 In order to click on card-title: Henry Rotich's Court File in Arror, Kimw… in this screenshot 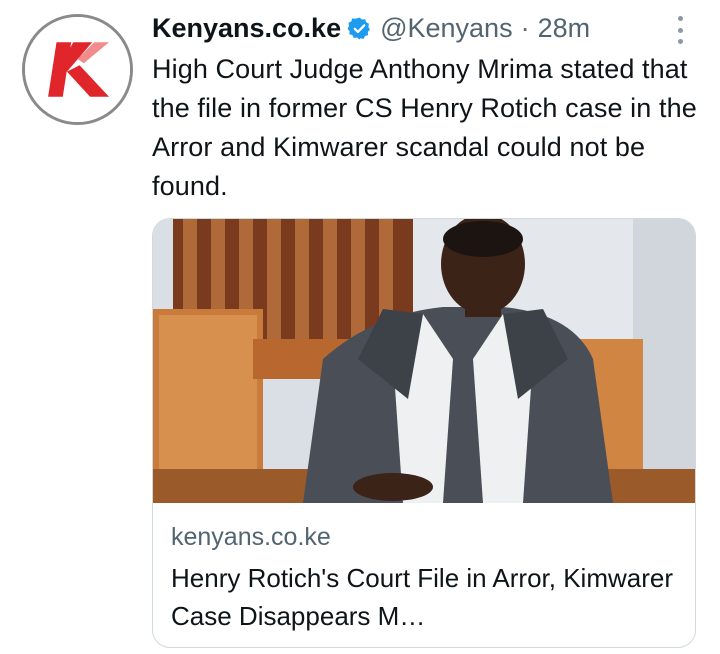, I will do `click(422, 597)`.